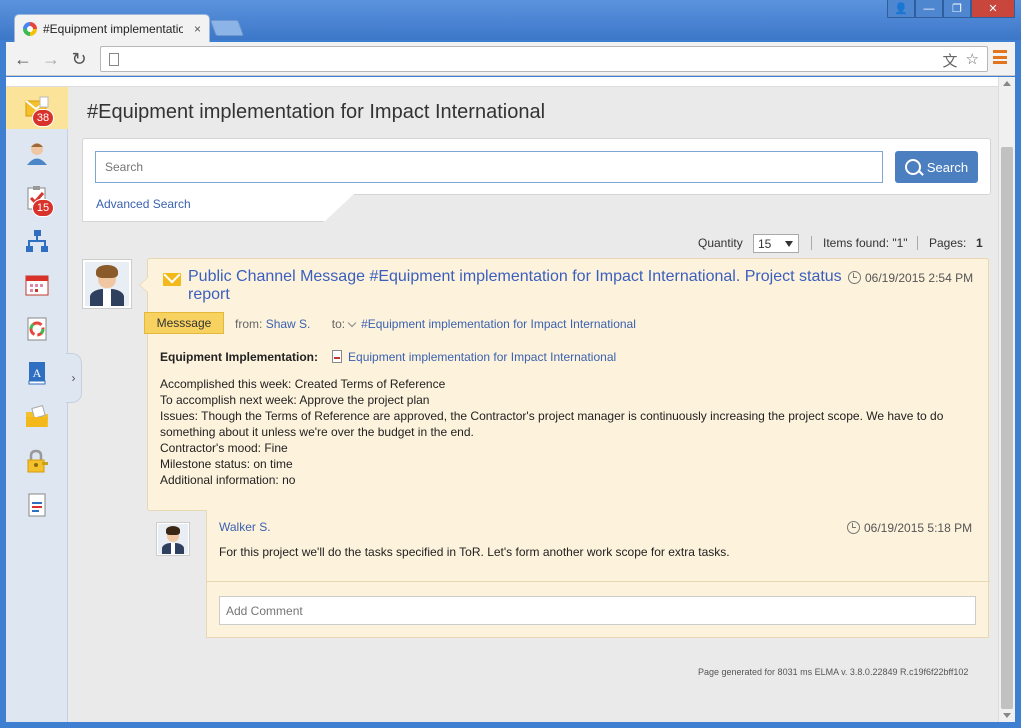  What do you see at coordinates (226, 464) in the screenshot?
I see `body-line: Milestone status: on time` at bounding box center [226, 464].